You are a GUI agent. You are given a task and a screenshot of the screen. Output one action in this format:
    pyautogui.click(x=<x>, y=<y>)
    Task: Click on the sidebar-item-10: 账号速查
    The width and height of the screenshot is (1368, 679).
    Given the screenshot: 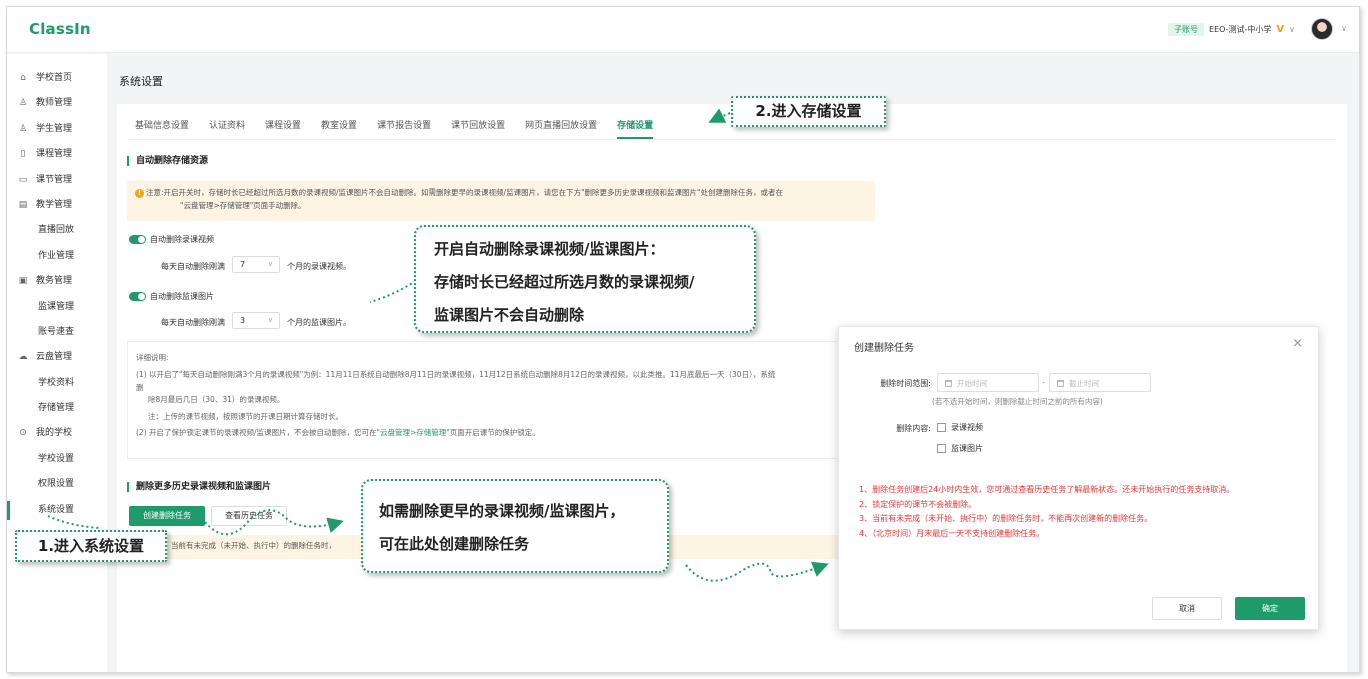 What is the action you would take?
    pyautogui.click(x=57, y=332)
    